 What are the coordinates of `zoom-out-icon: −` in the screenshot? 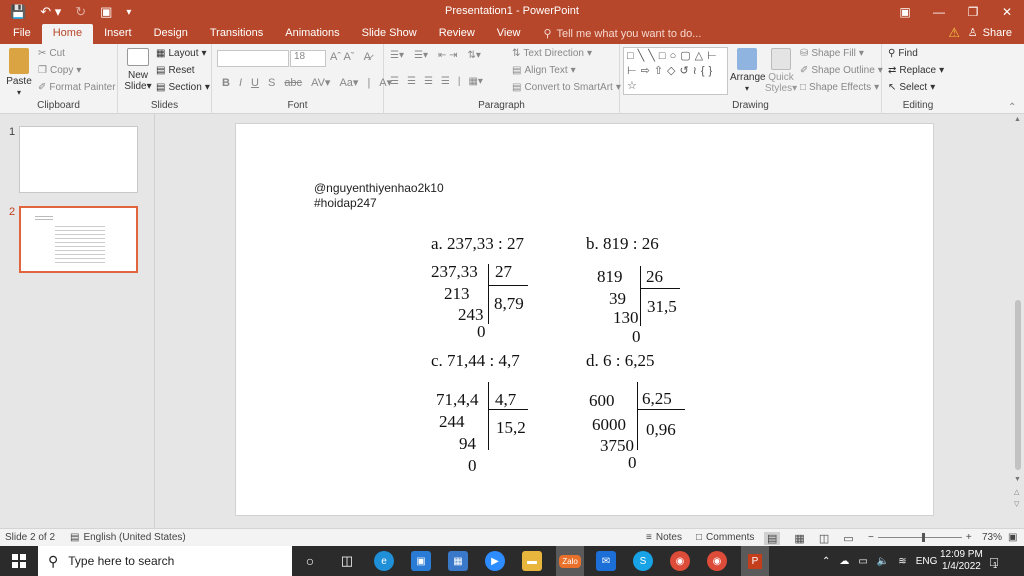 It's located at (871, 537).